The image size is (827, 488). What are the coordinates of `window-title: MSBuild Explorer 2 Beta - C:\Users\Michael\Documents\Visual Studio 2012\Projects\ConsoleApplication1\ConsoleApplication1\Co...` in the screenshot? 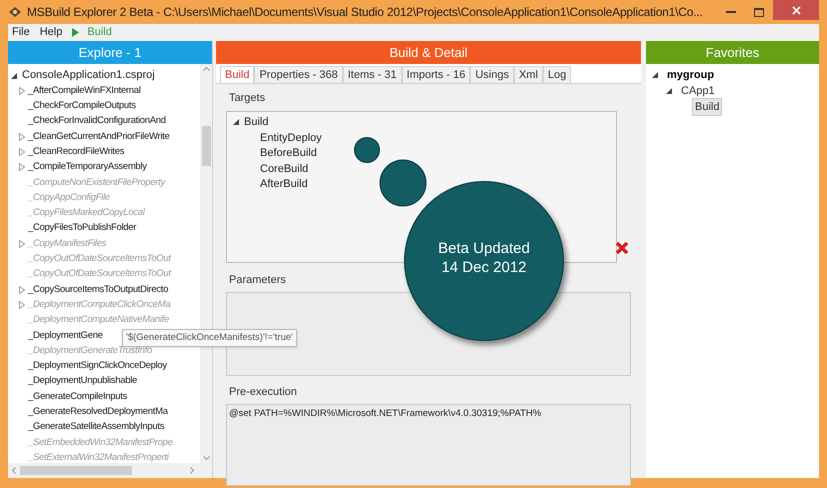 It's located at (365, 12).